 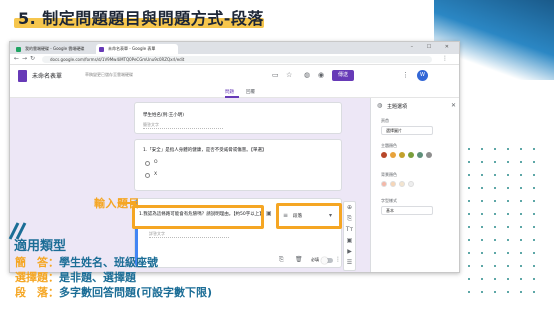 I want to click on avatar: W, so click(x=422, y=75).